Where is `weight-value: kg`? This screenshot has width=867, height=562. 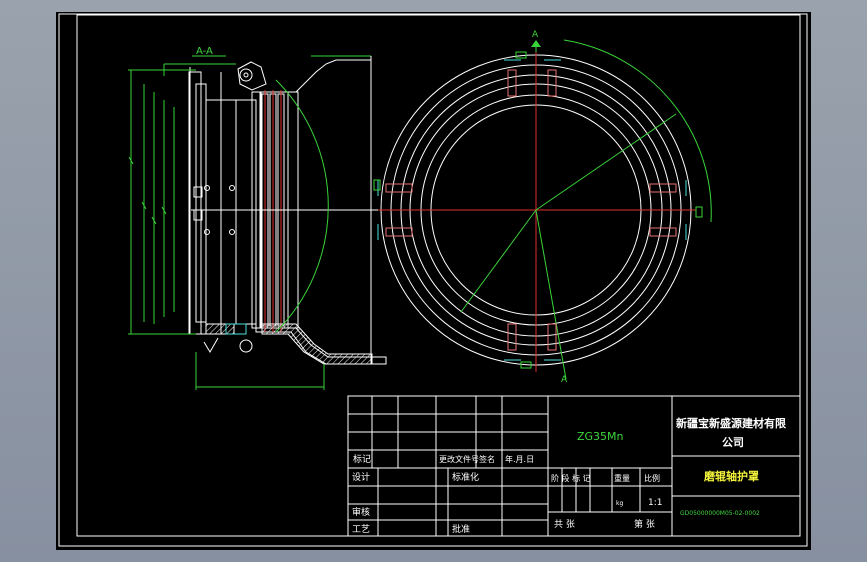 weight-value: kg is located at coordinates (619, 503).